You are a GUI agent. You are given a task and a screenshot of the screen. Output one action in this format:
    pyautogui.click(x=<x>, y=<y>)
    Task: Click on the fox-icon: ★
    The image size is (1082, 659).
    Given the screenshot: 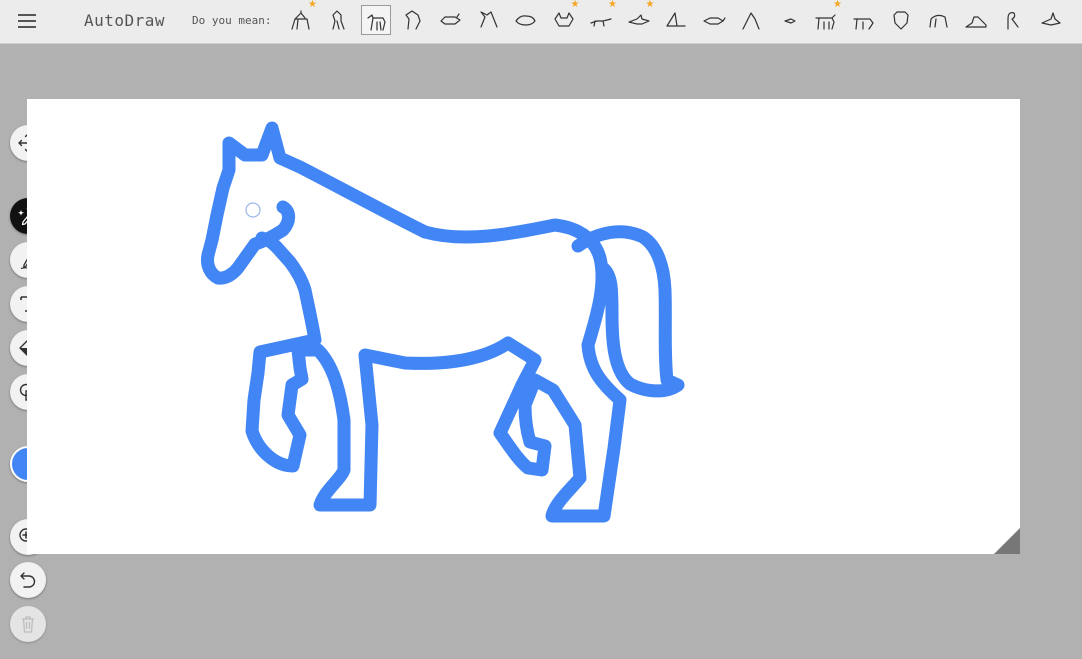 What is the action you would take?
    pyautogui.click(x=564, y=17)
    